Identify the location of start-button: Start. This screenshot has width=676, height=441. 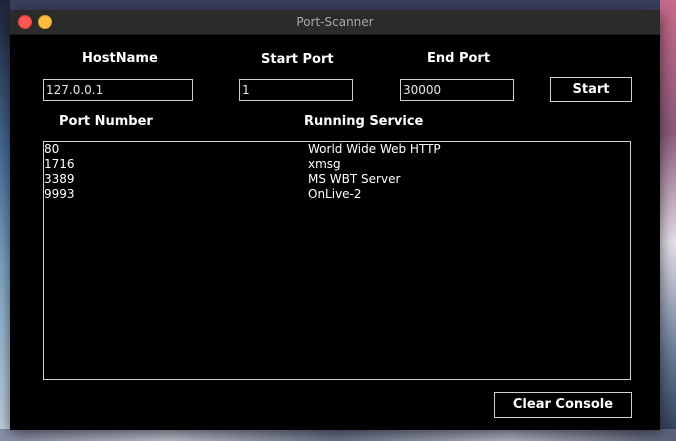
(591, 89).